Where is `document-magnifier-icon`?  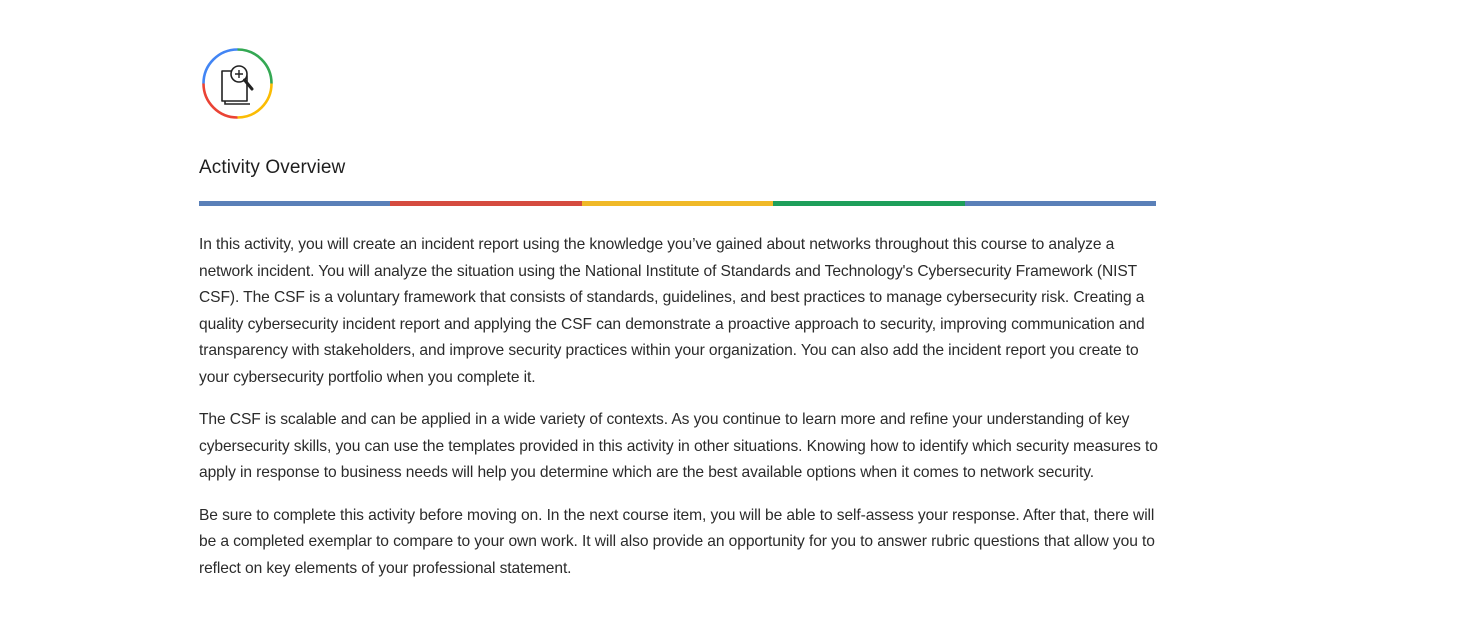
document-magnifier-icon is located at coordinates (237, 83).